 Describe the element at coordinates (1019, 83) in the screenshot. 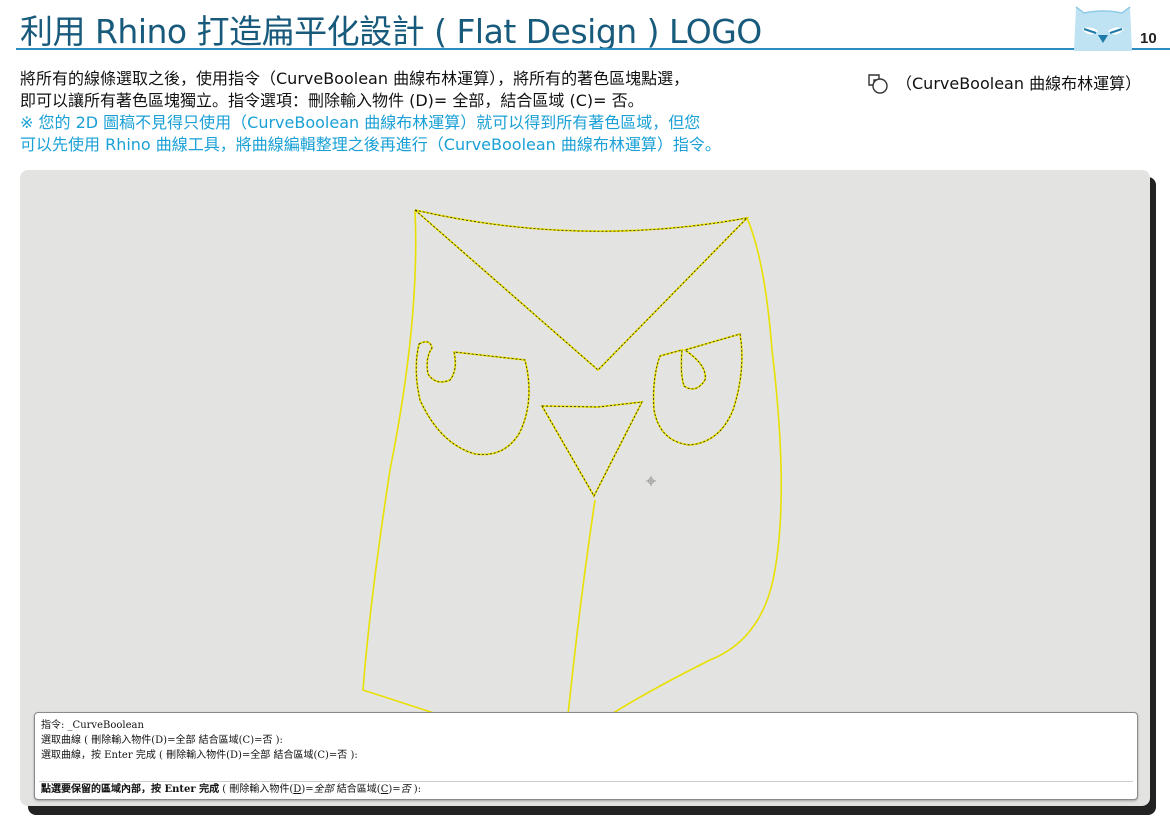

I see `command-reference-label: （CurveBoolean 曲線布林運算）` at that location.